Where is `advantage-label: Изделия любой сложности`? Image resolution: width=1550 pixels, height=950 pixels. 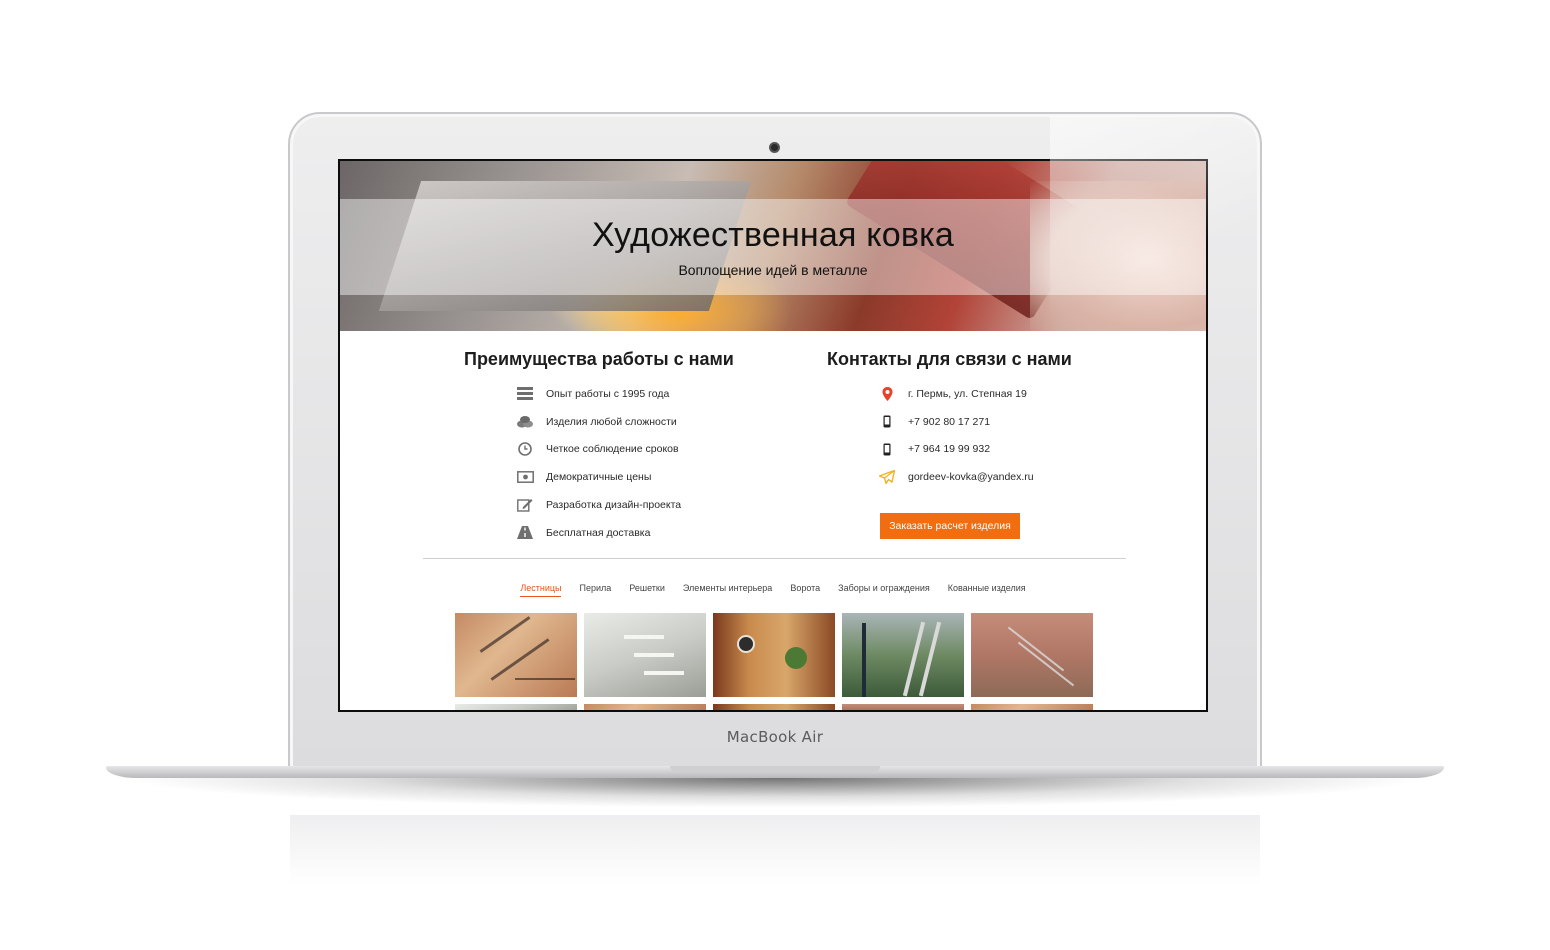 advantage-label: Изделия любой сложности is located at coordinates (611, 421).